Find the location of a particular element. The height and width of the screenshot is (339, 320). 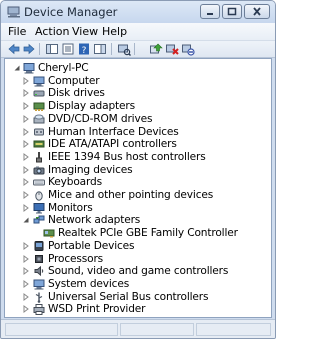

update-driver-icon is located at coordinates (156, 49).